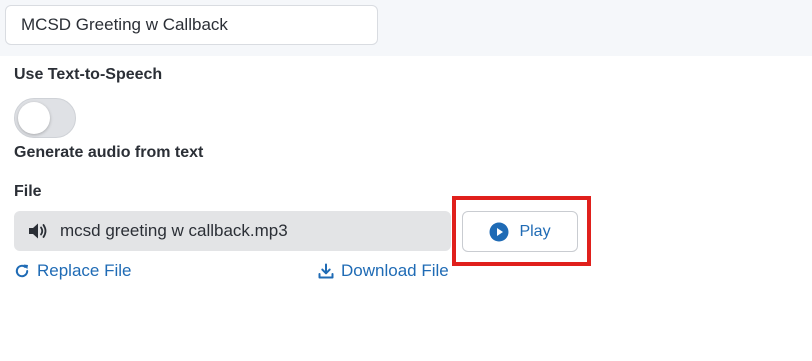  I want to click on toggle-knob, so click(34, 118).